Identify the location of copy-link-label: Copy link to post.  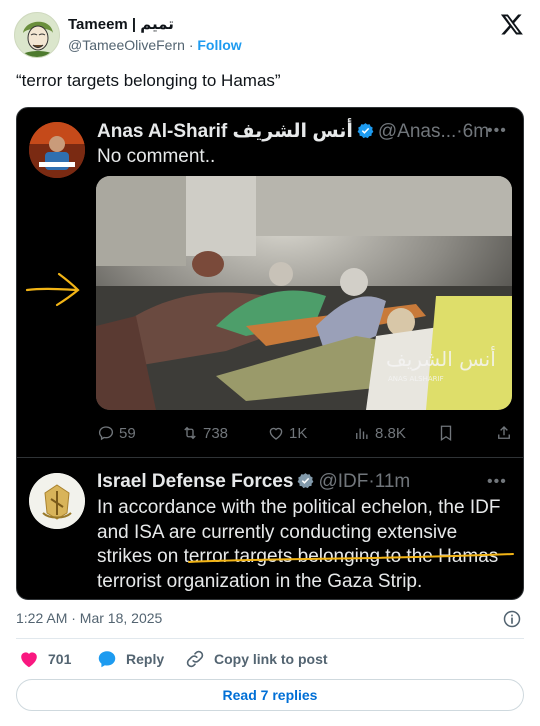
(271, 659).